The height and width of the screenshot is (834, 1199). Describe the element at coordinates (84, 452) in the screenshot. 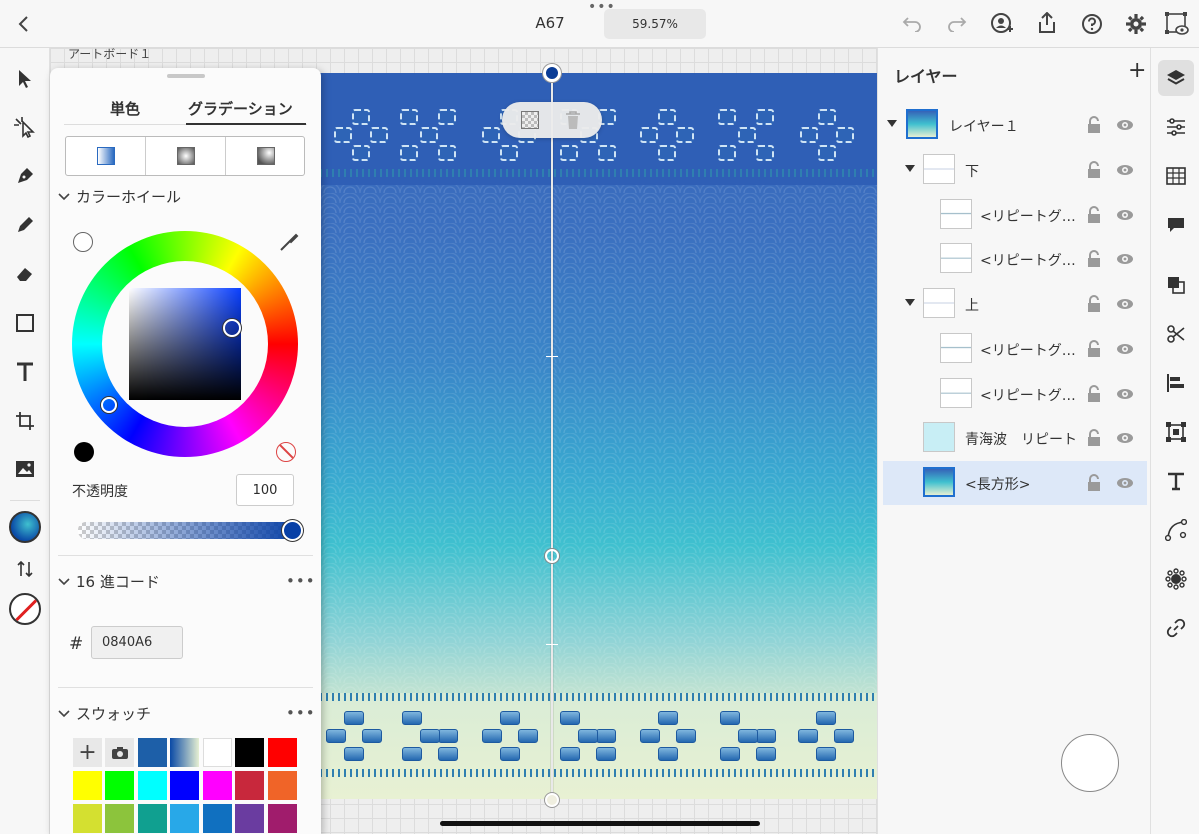

I see `black-swatch` at that location.